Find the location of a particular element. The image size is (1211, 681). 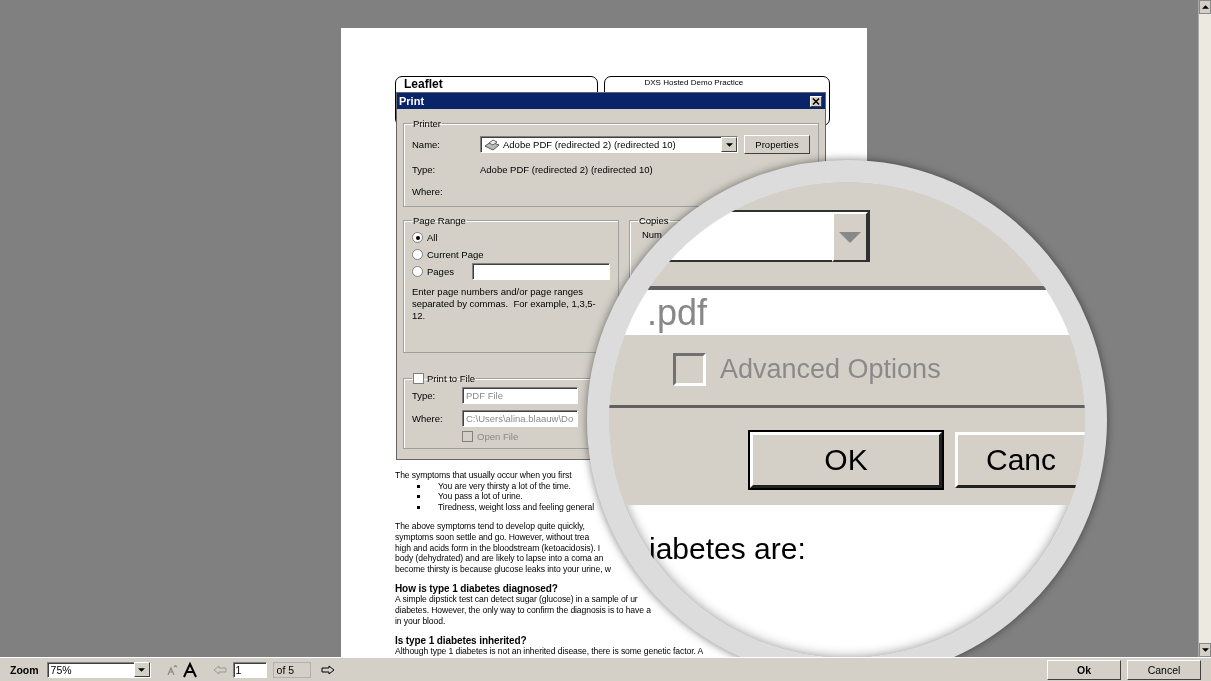

properties-button: Properties is located at coordinates (777, 145).